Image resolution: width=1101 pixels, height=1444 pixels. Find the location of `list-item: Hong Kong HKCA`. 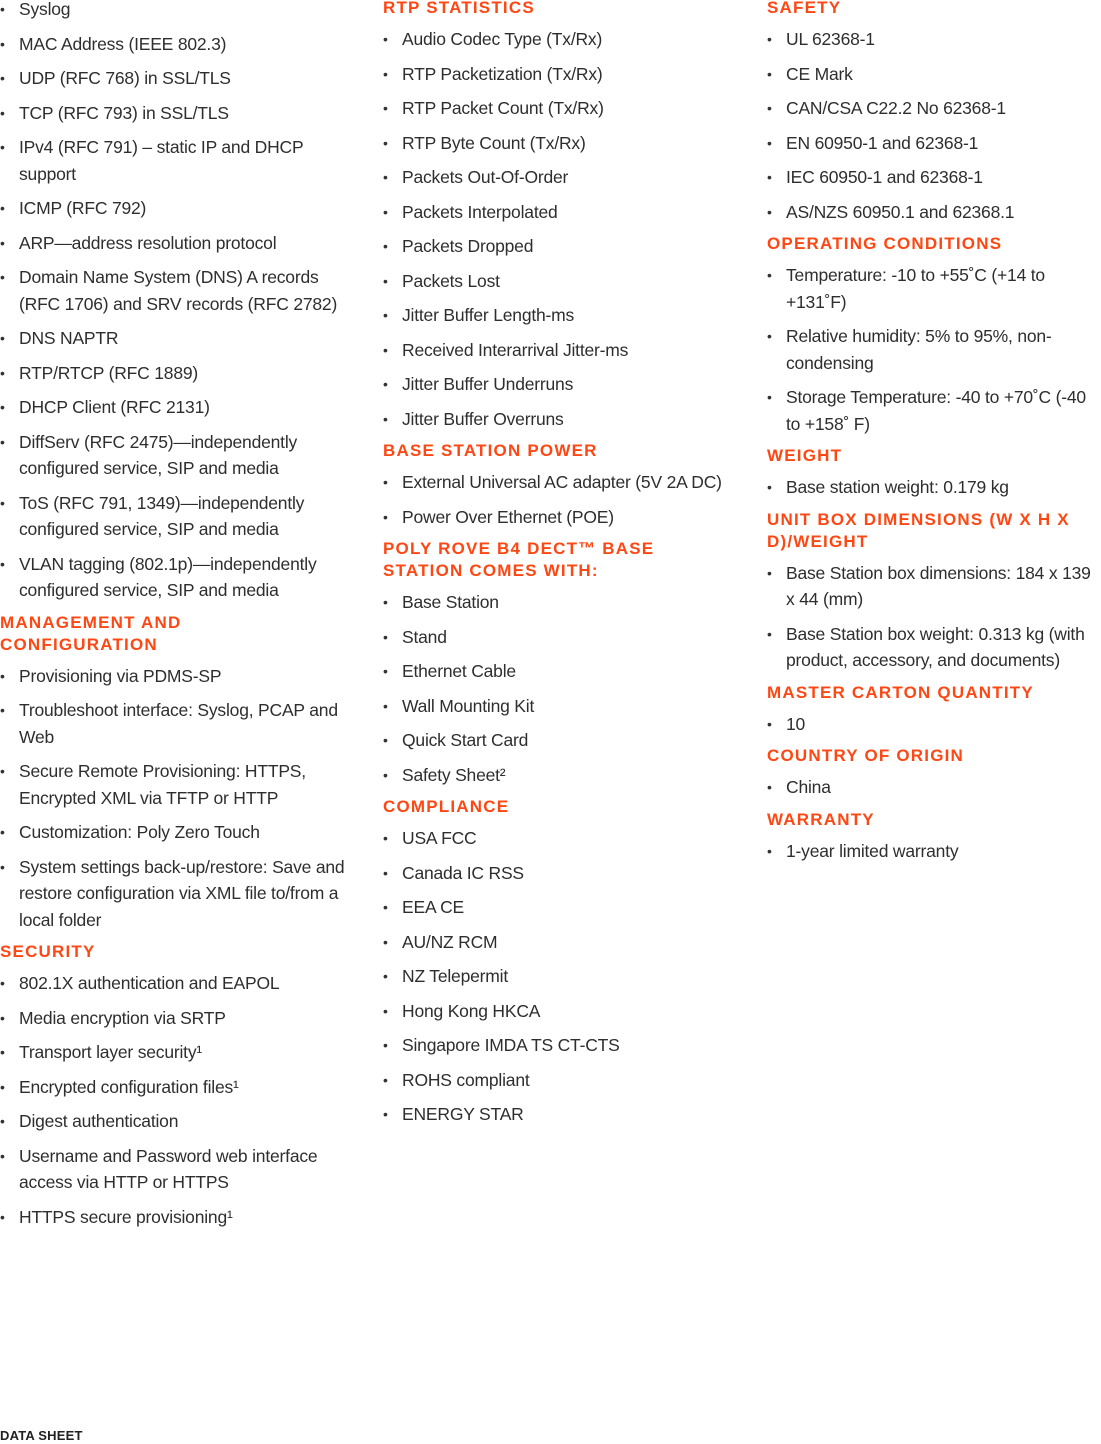

list-item: Hong Kong HKCA is located at coordinates (555, 1011).